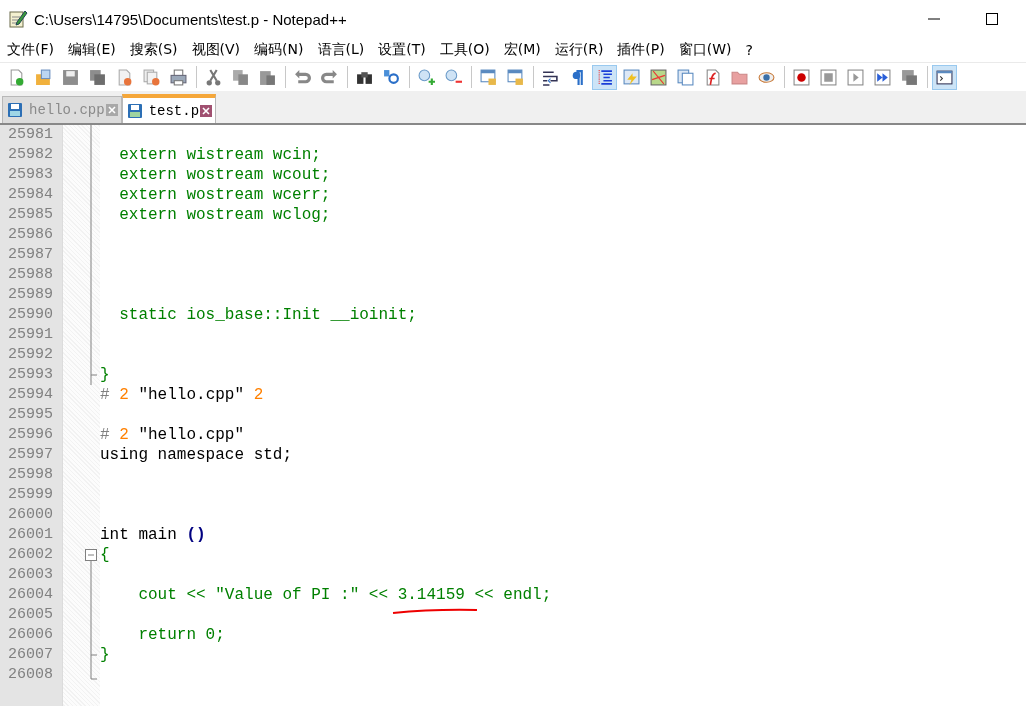  I want to click on menu-item: 宏(M), so click(522, 50).